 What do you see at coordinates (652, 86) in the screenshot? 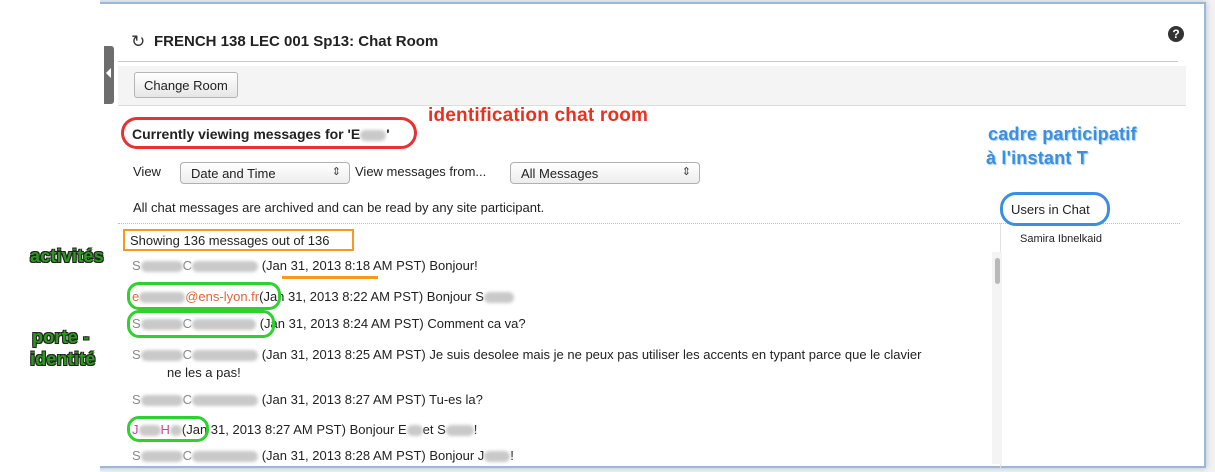
I see `toolbar: Change Room` at bounding box center [652, 86].